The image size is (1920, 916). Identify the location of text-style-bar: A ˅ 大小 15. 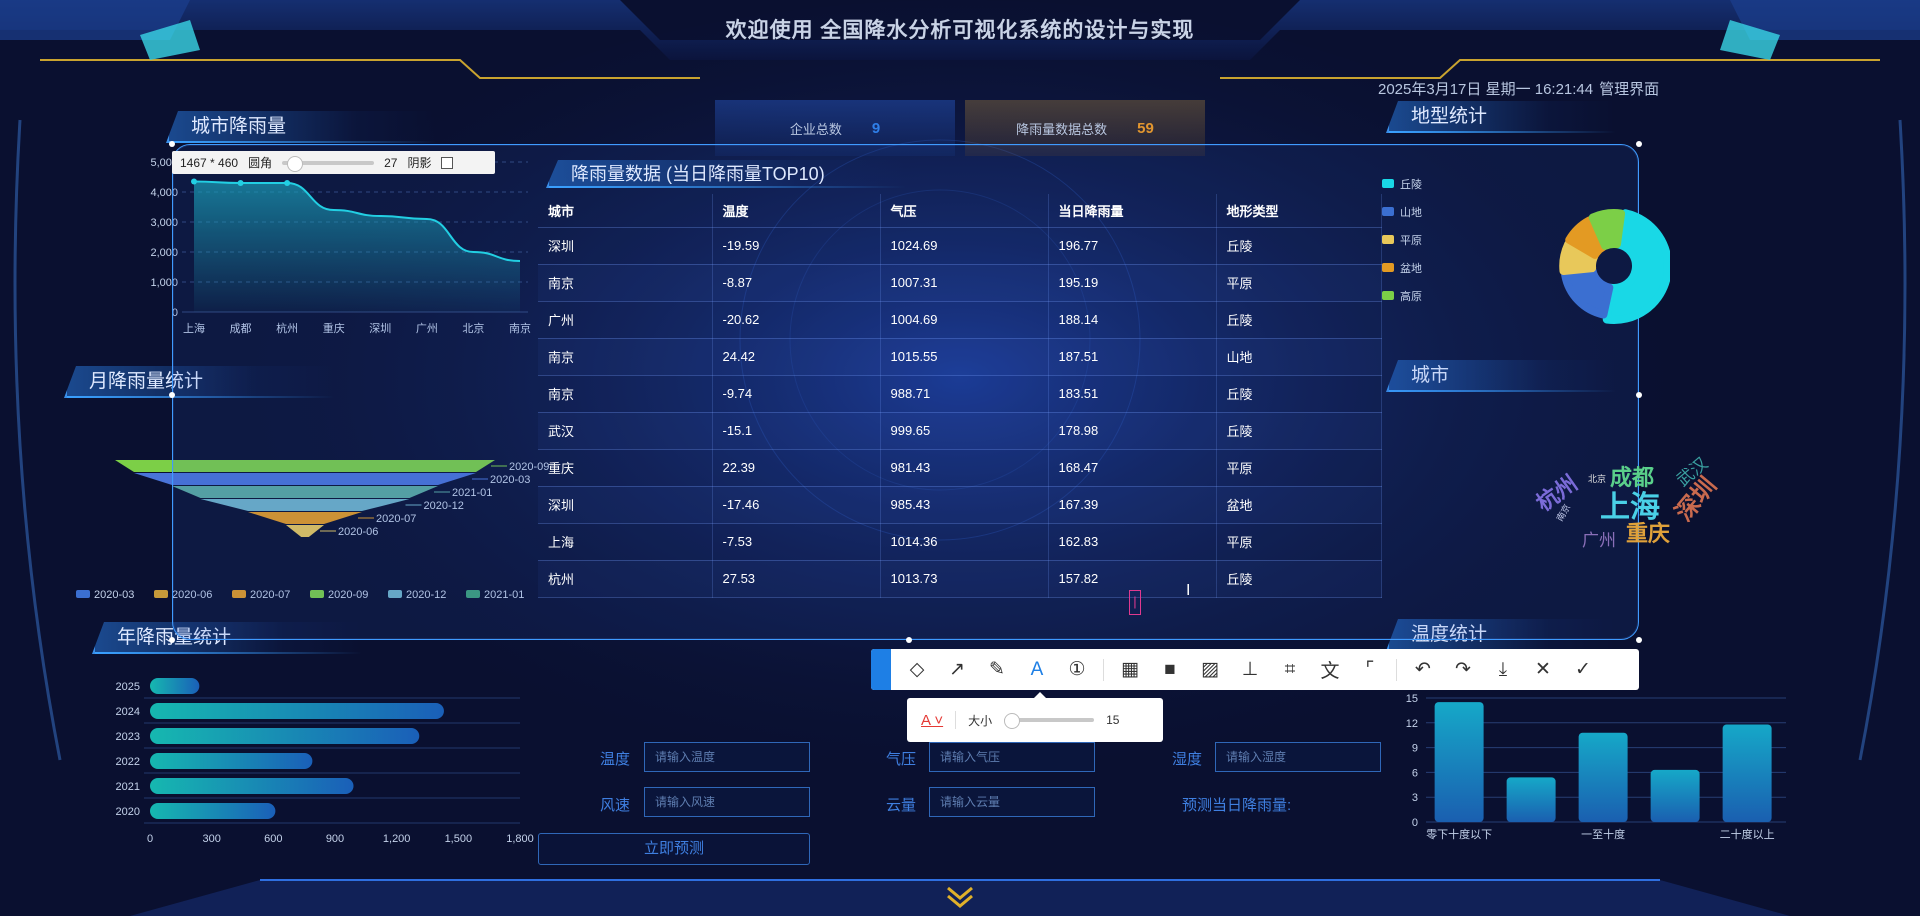
(1035, 717).